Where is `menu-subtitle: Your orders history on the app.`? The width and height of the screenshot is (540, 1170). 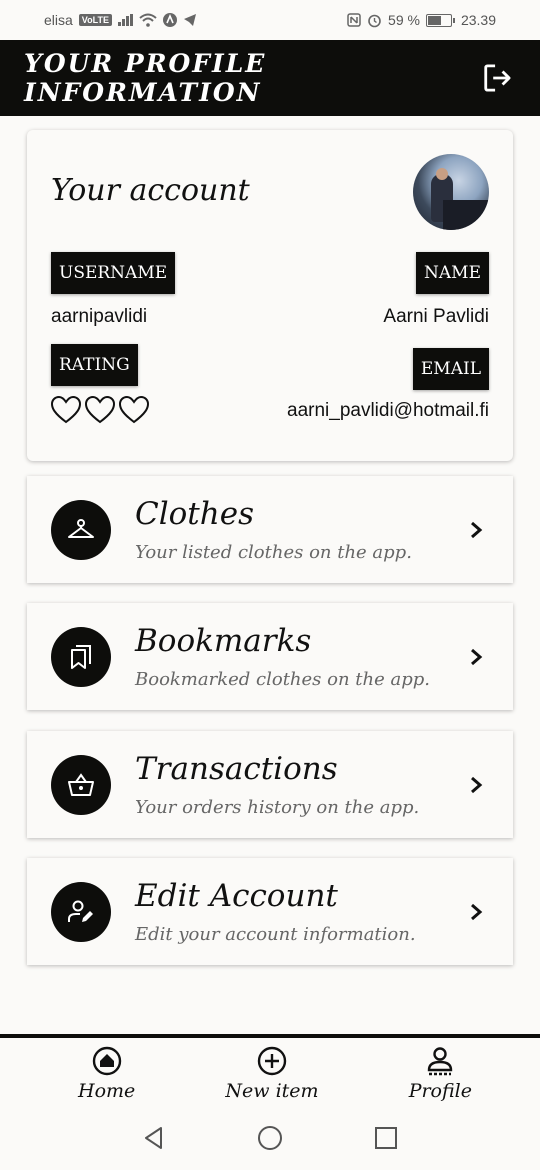 menu-subtitle: Your orders history on the app. is located at coordinates (277, 807).